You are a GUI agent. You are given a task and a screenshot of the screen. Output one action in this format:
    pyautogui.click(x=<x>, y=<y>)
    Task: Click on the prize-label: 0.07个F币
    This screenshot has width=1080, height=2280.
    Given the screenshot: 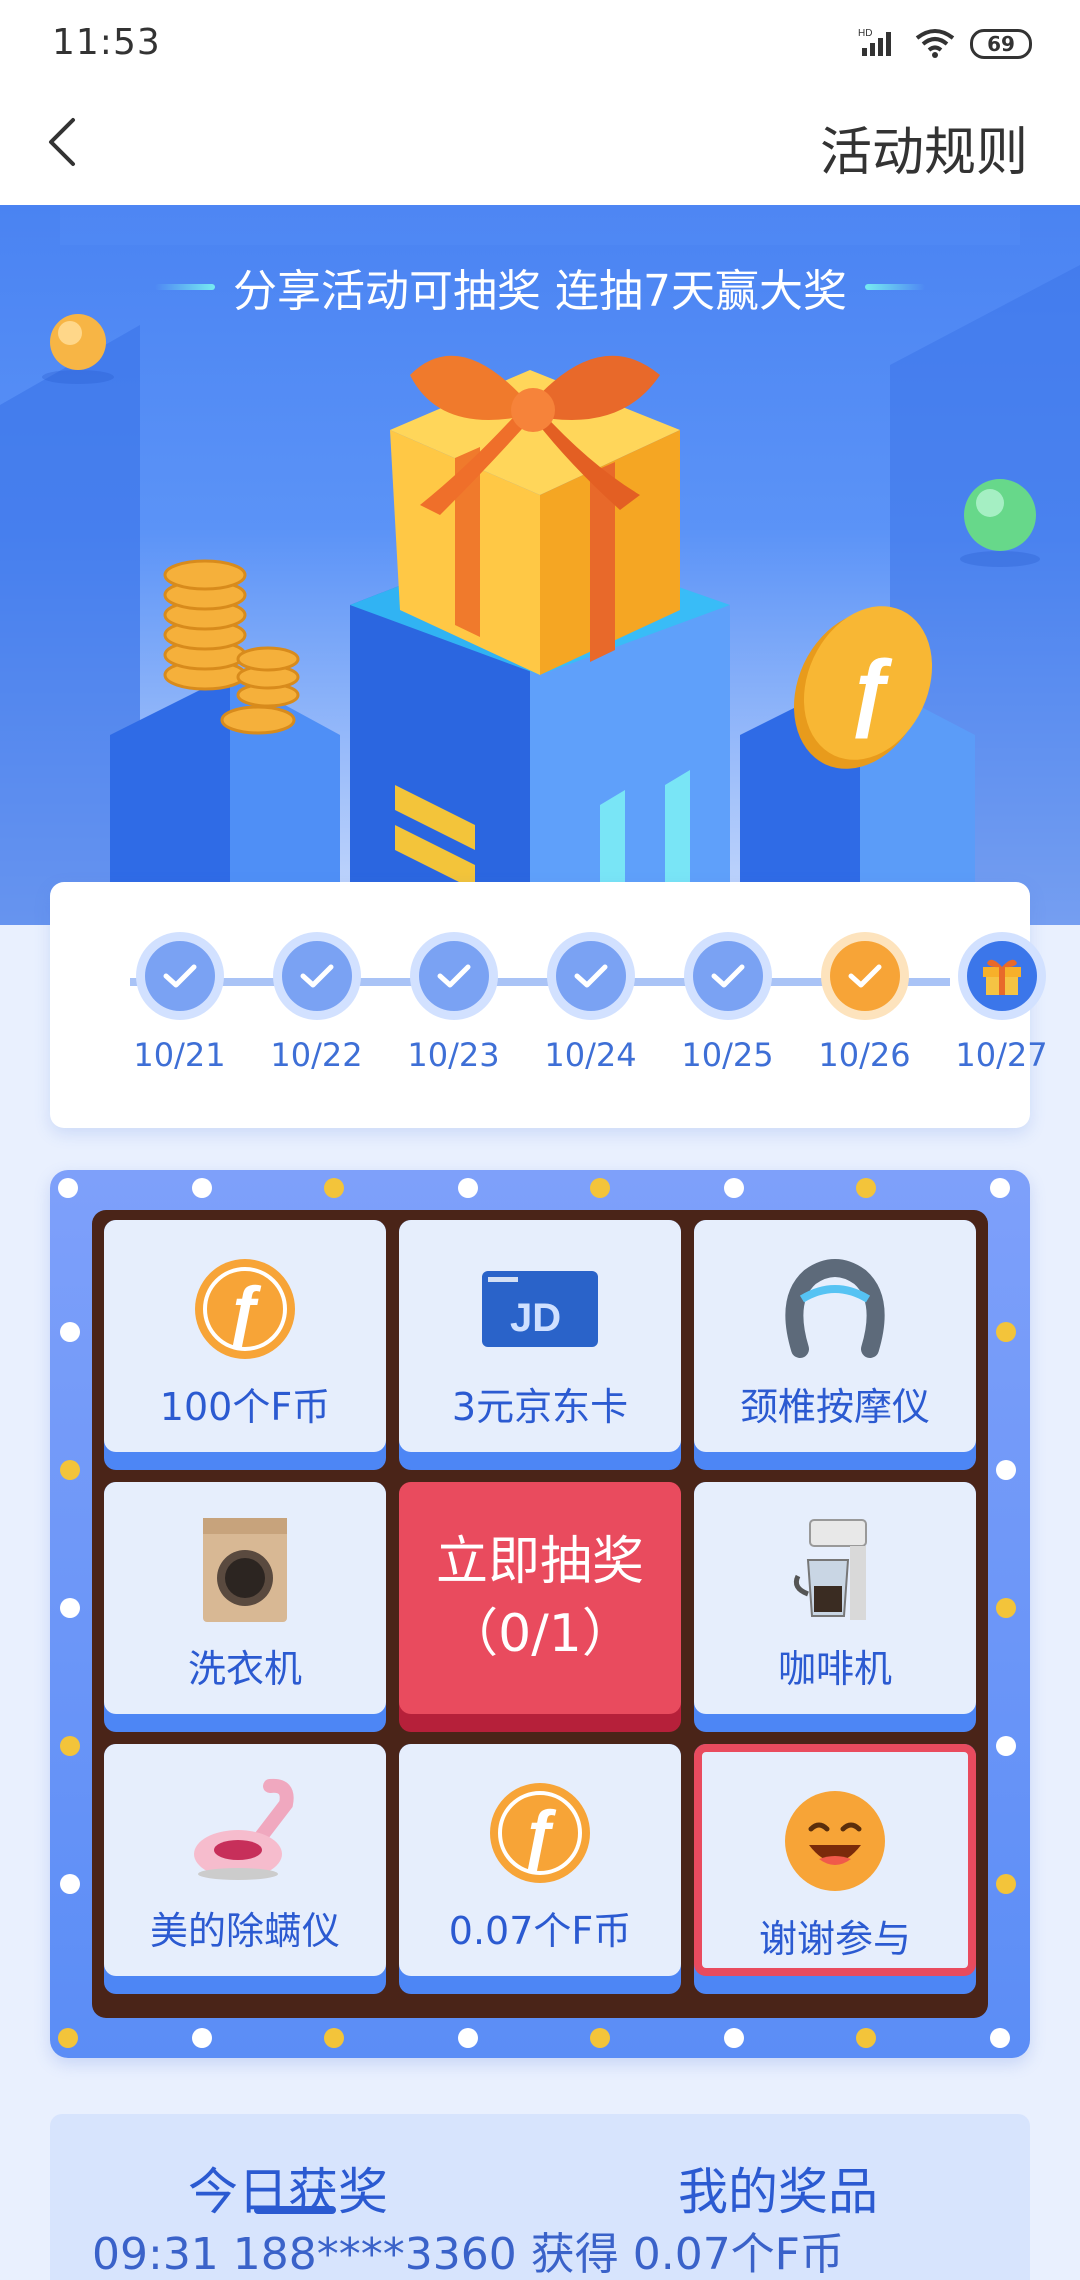 What is the action you would take?
    pyautogui.click(x=540, y=1931)
    